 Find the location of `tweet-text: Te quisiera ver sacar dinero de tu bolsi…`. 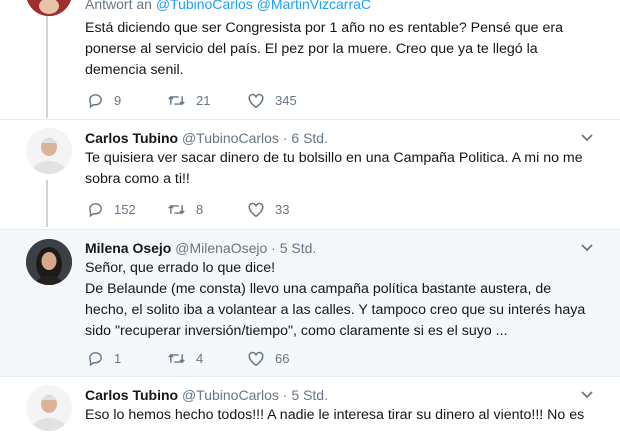

tweet-text: Te quisiera ver sacar dinero de tu bolsi… is located at coordinates (334, 168).